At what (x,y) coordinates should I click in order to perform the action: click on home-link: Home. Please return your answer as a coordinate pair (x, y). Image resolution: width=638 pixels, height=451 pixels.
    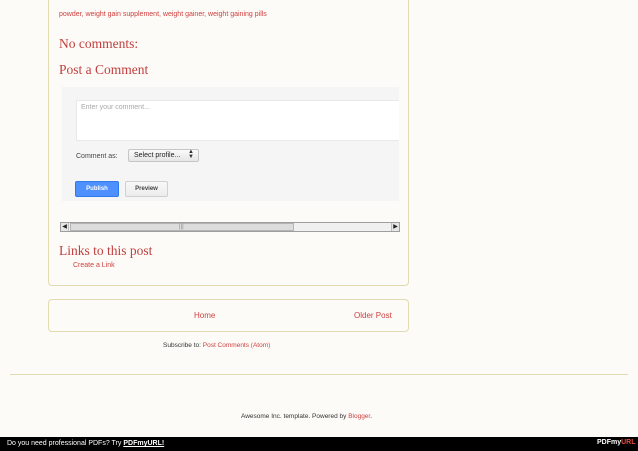
    Looking at the image, I should click on (204, 315).